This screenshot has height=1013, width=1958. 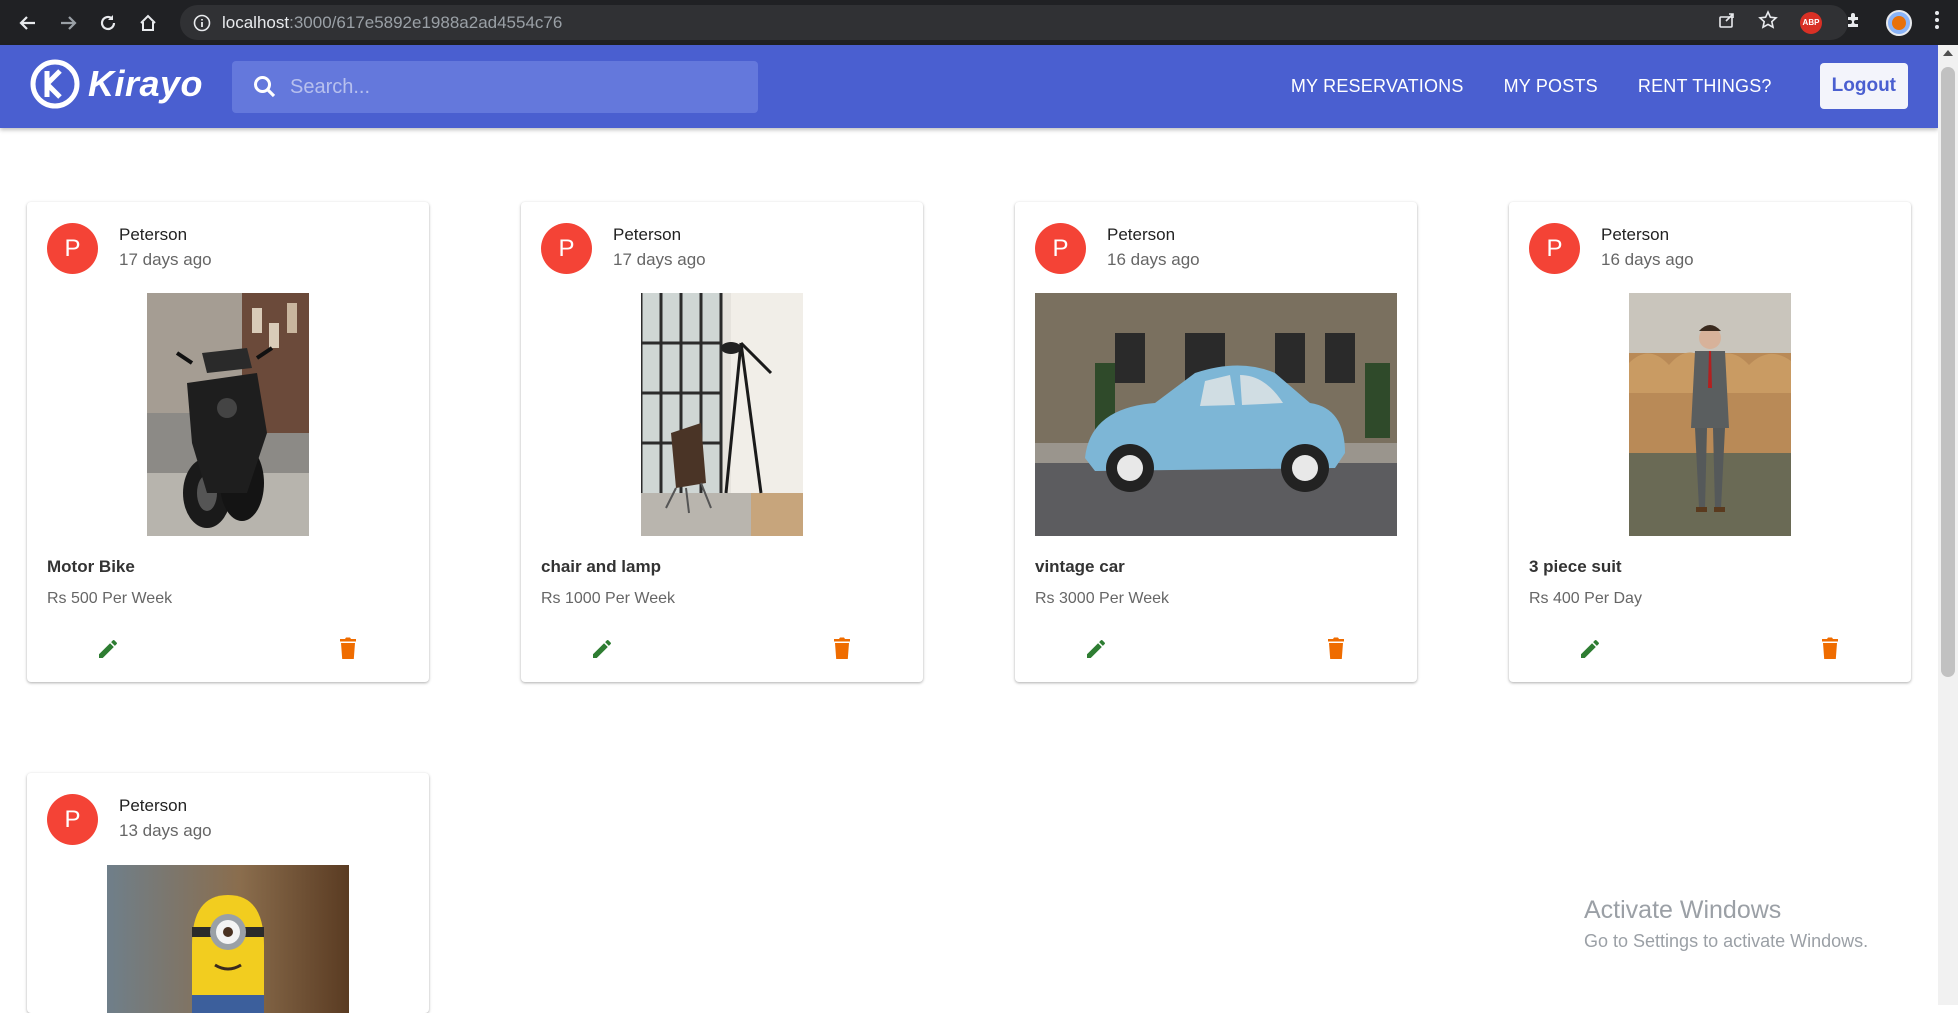 I want to click on home-icon, so click(x=148, y=22).